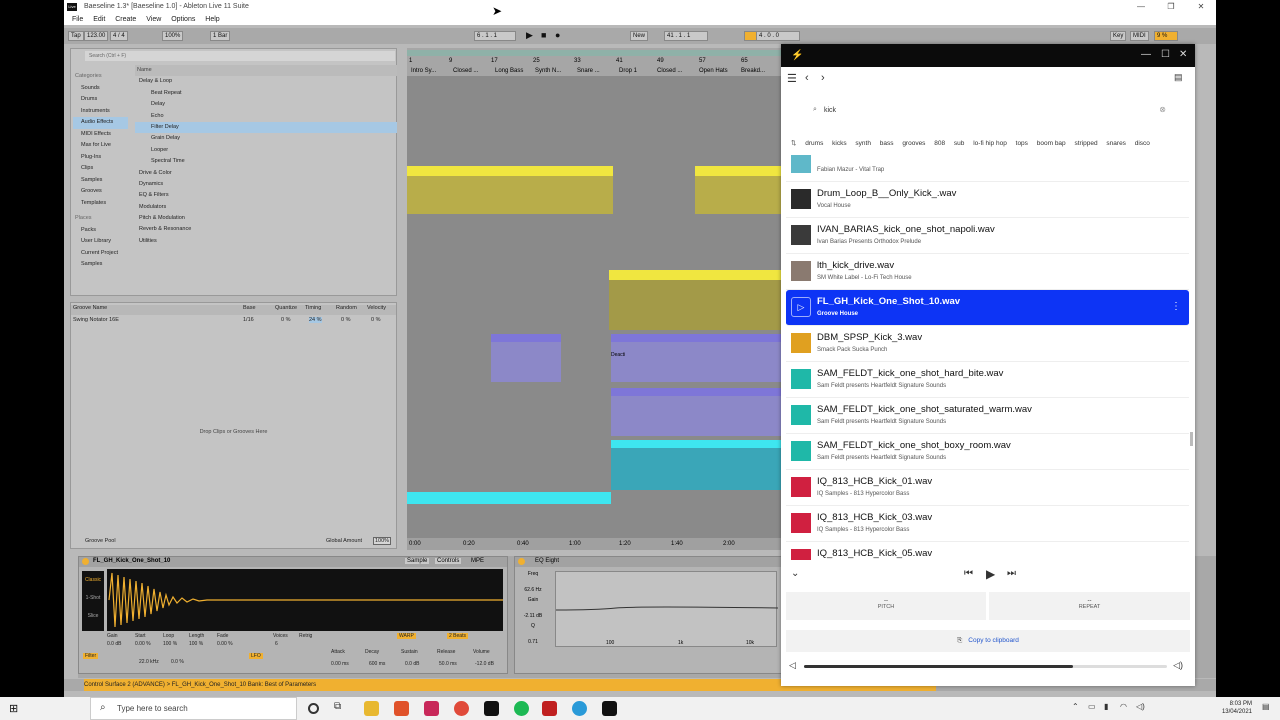  I want to click on tag: lo-fi hip hop, so click(990, 144).